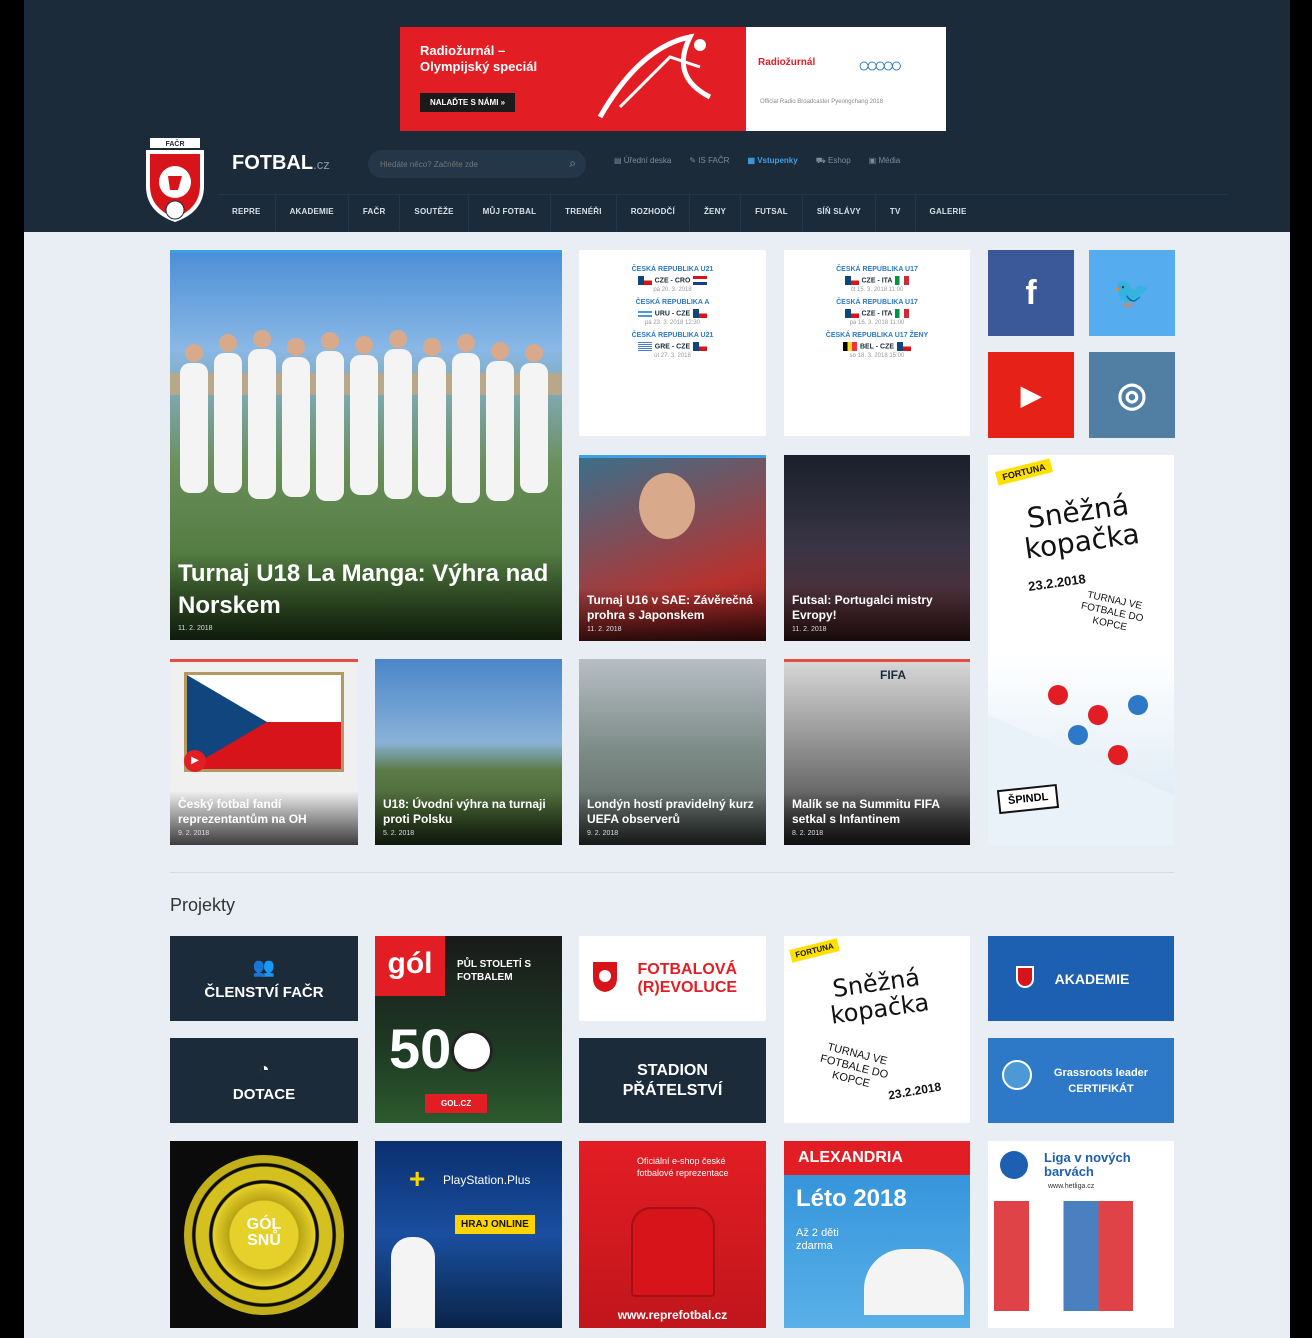 This screenshot has height=1338, width=1312. Describe the element at coordinates (672, 290) in the screenshot. I see `match-date: pá 20. 3. 2018` at that location.